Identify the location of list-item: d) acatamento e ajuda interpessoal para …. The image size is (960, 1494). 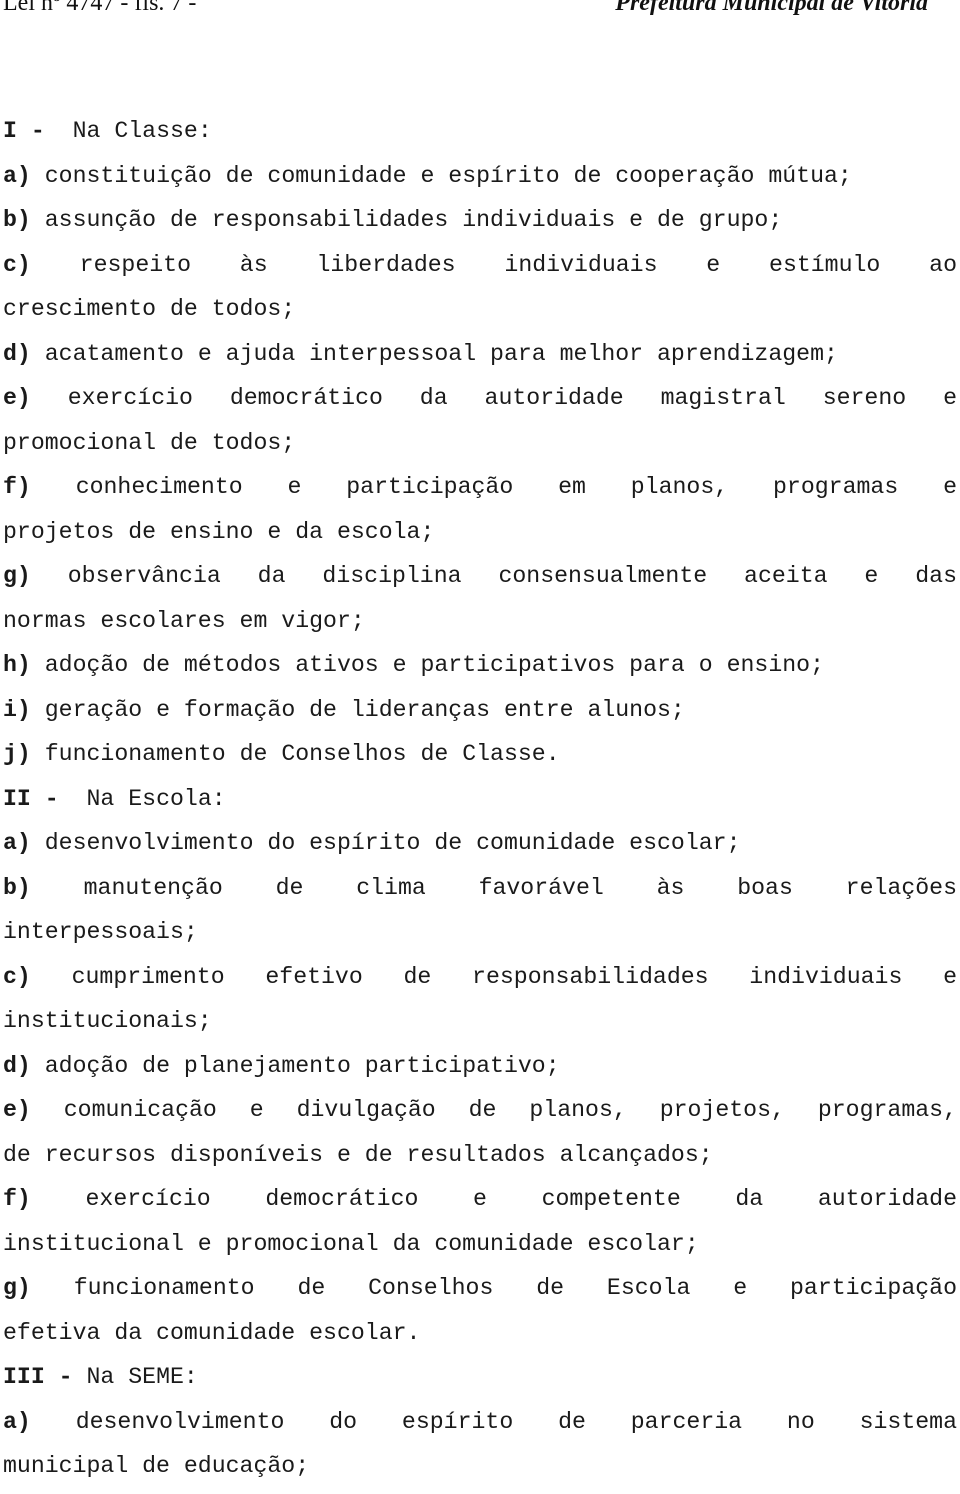
(480, 359).